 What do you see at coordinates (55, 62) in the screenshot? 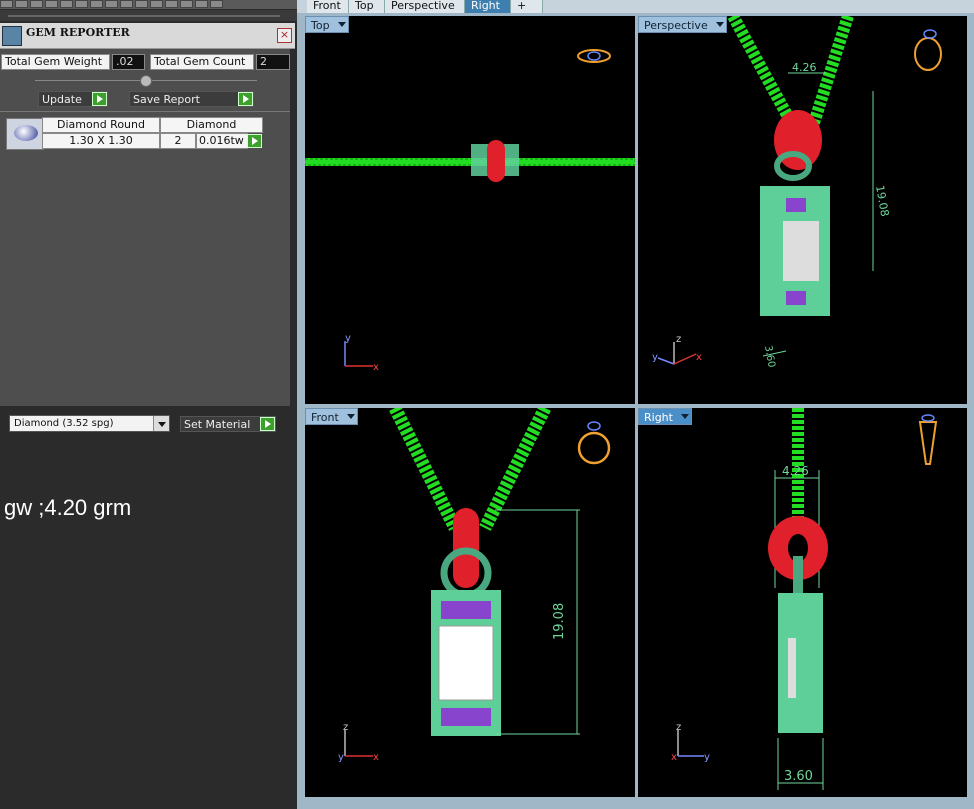
I see `total-weight-label: Total Gem Weight` at bounding box center [55, 62].